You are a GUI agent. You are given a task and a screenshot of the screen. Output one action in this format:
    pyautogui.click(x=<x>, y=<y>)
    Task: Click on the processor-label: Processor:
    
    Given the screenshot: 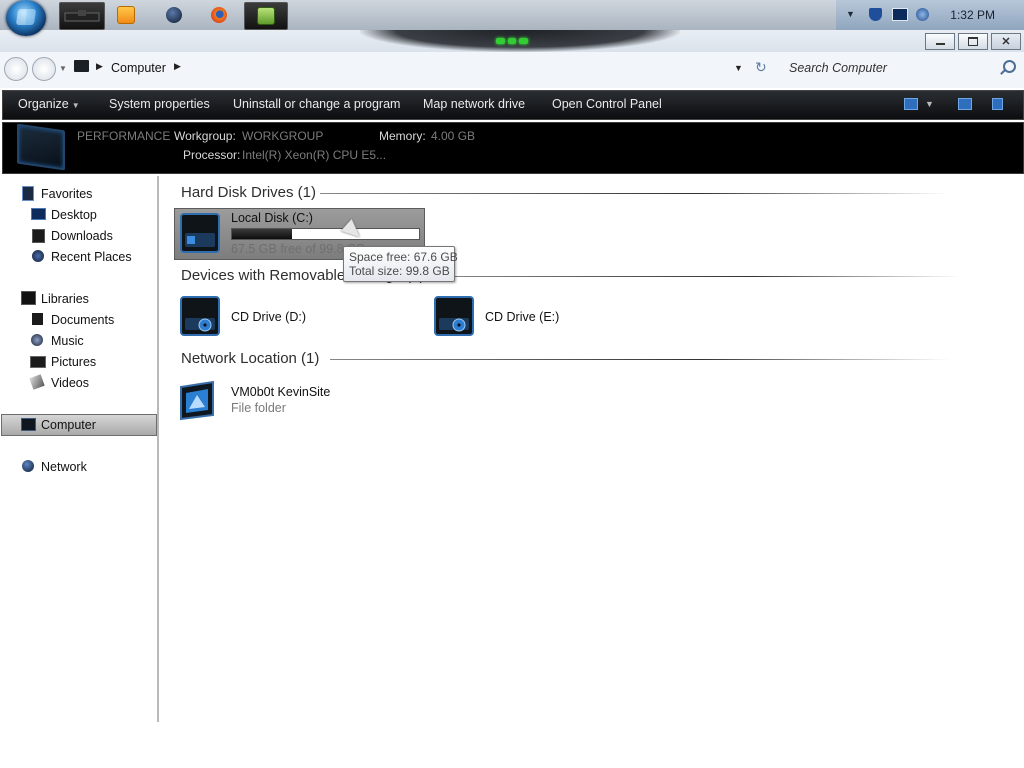 What is the action you would take?
    pyautogui.click(x=212, y=155)
    